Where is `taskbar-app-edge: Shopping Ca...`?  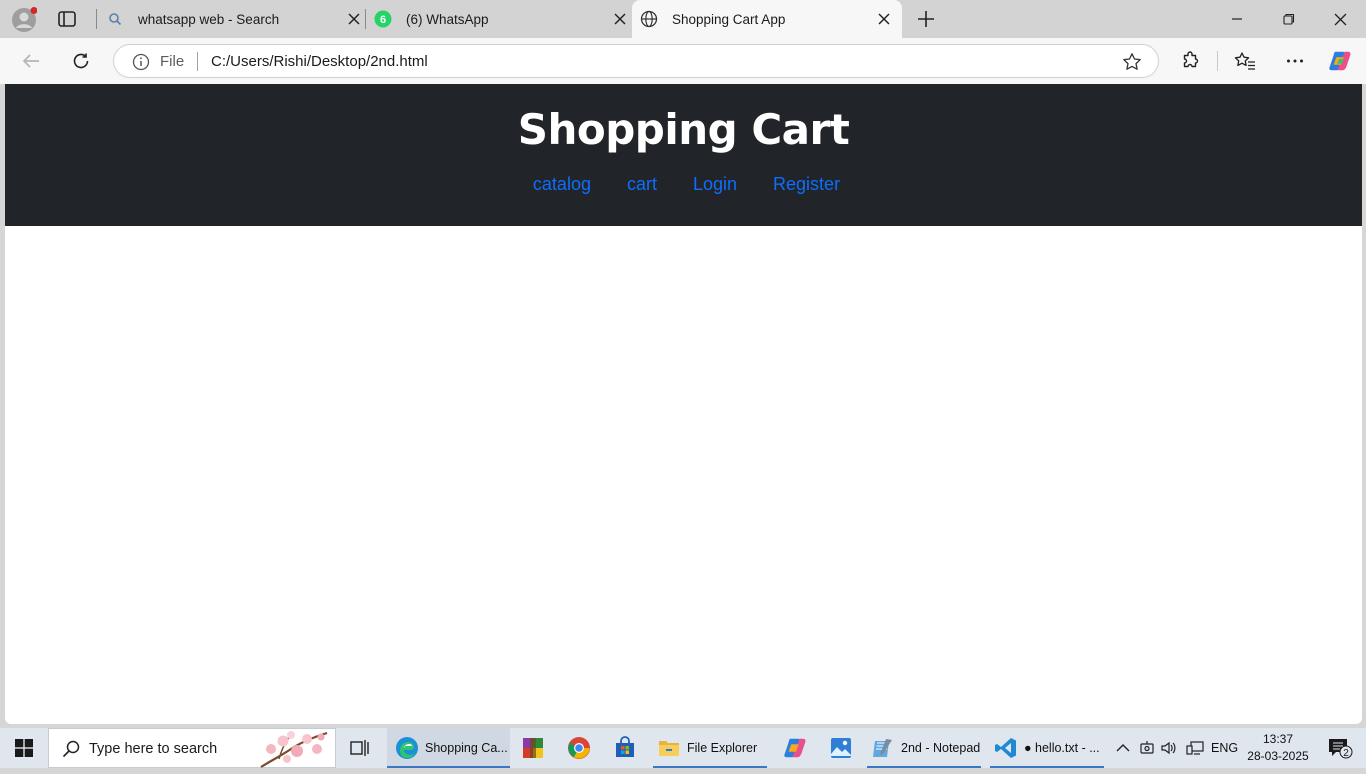
taskbar-app-edge: Shopping Ca... is located at coordinates (448, 748).